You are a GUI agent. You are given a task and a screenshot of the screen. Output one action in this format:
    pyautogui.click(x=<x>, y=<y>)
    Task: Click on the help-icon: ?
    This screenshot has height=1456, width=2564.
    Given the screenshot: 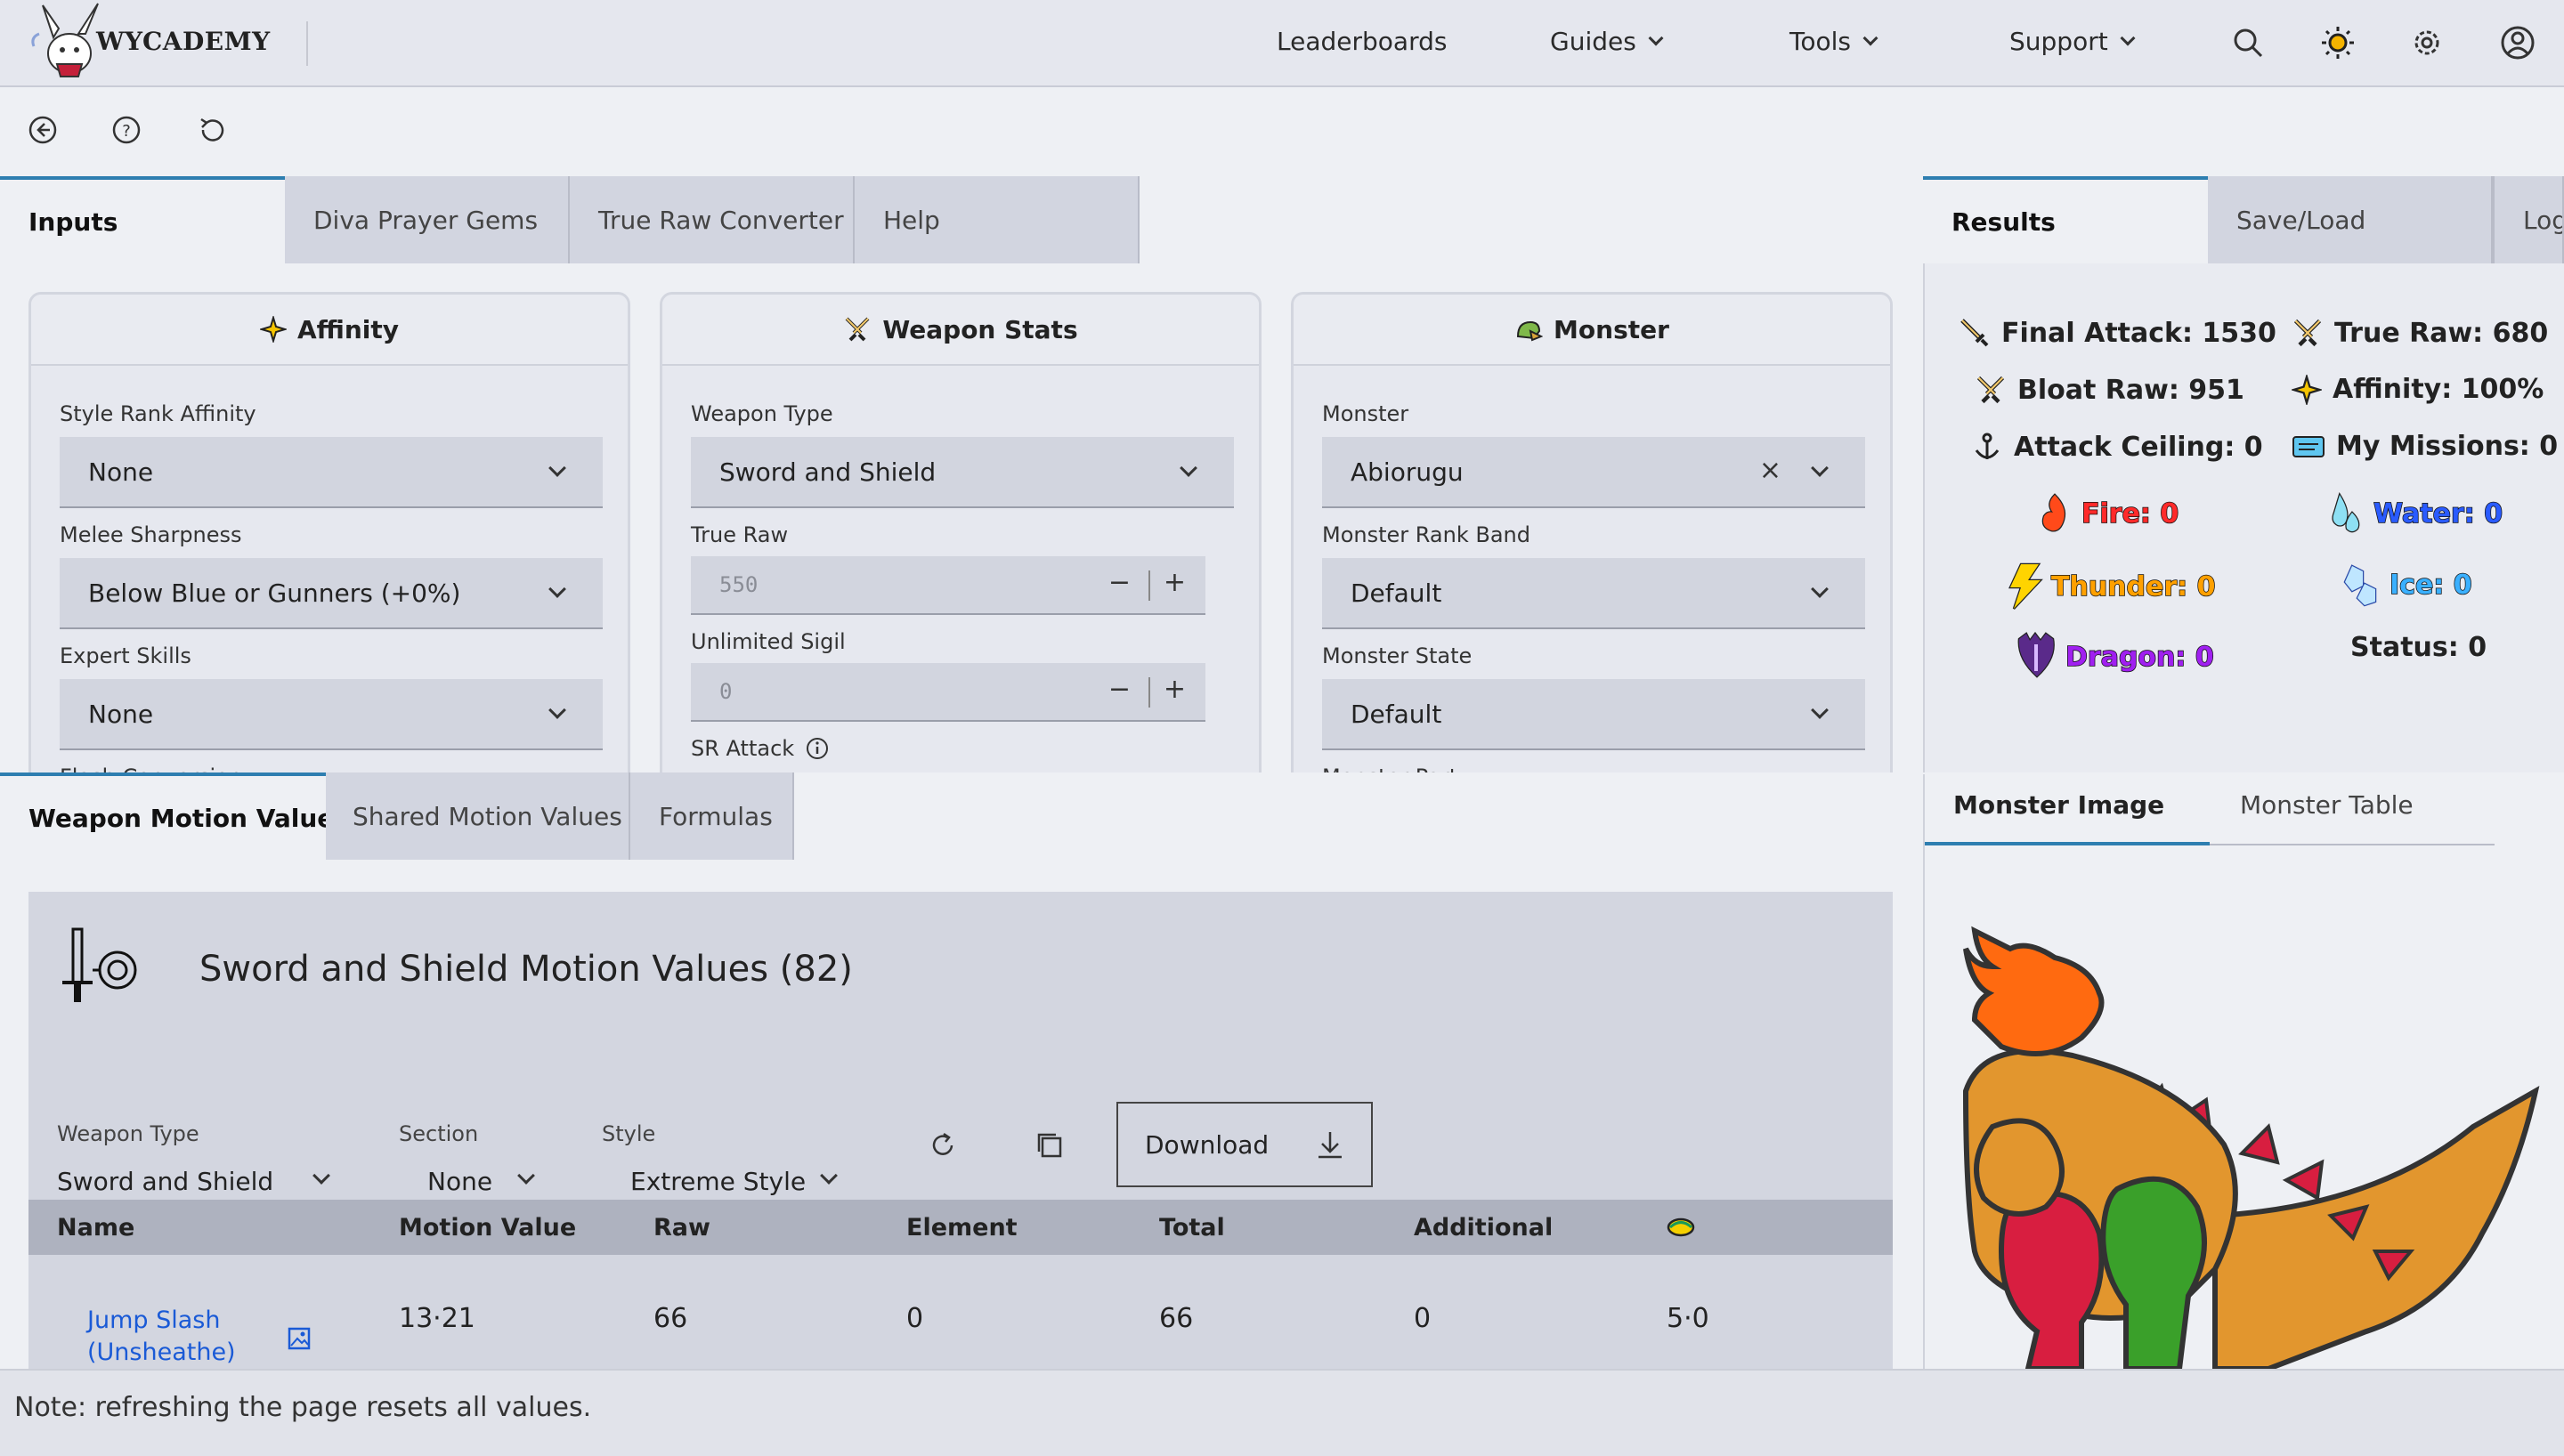 What is the action you would take?
    pyautogui.click(x=126, y=130)
    